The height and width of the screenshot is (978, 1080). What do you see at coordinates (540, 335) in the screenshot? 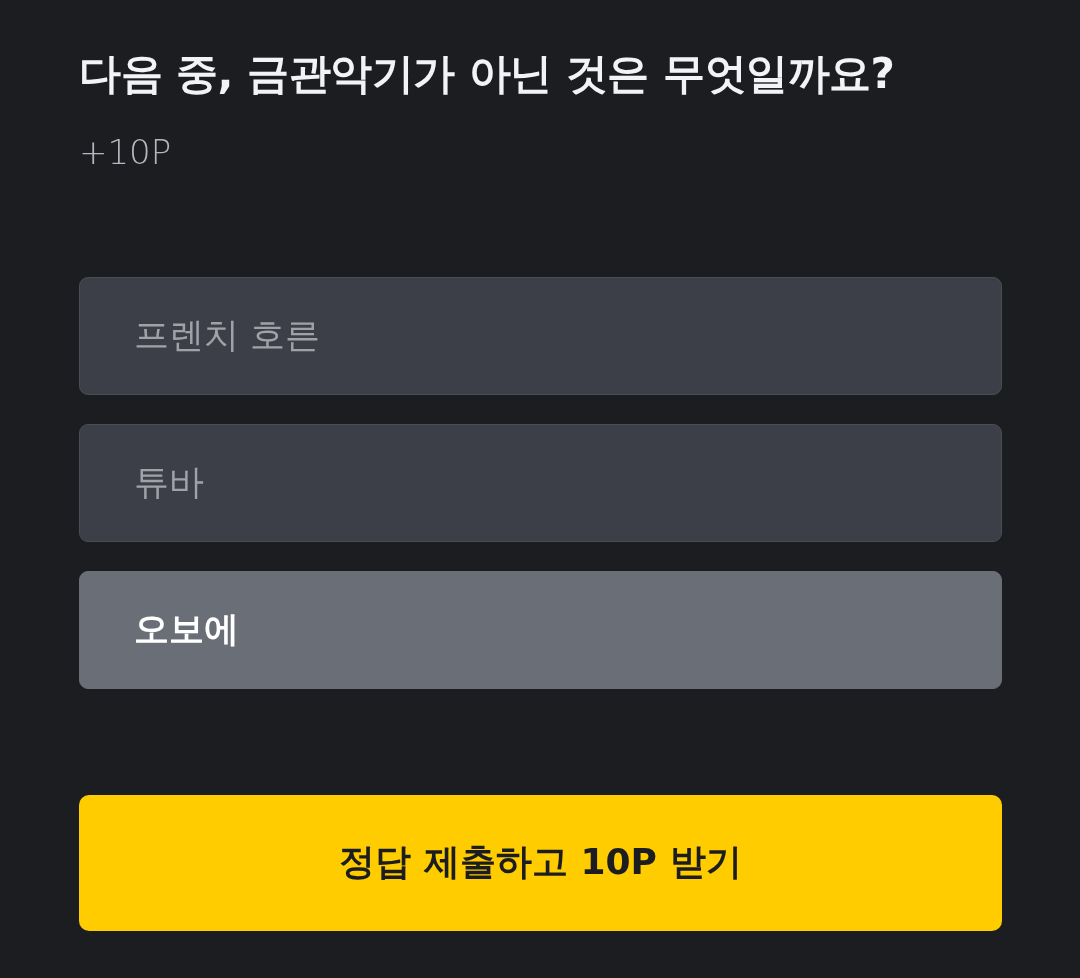
I see `answer-option: 프렌치 호른` at bounding box center [540, 335].